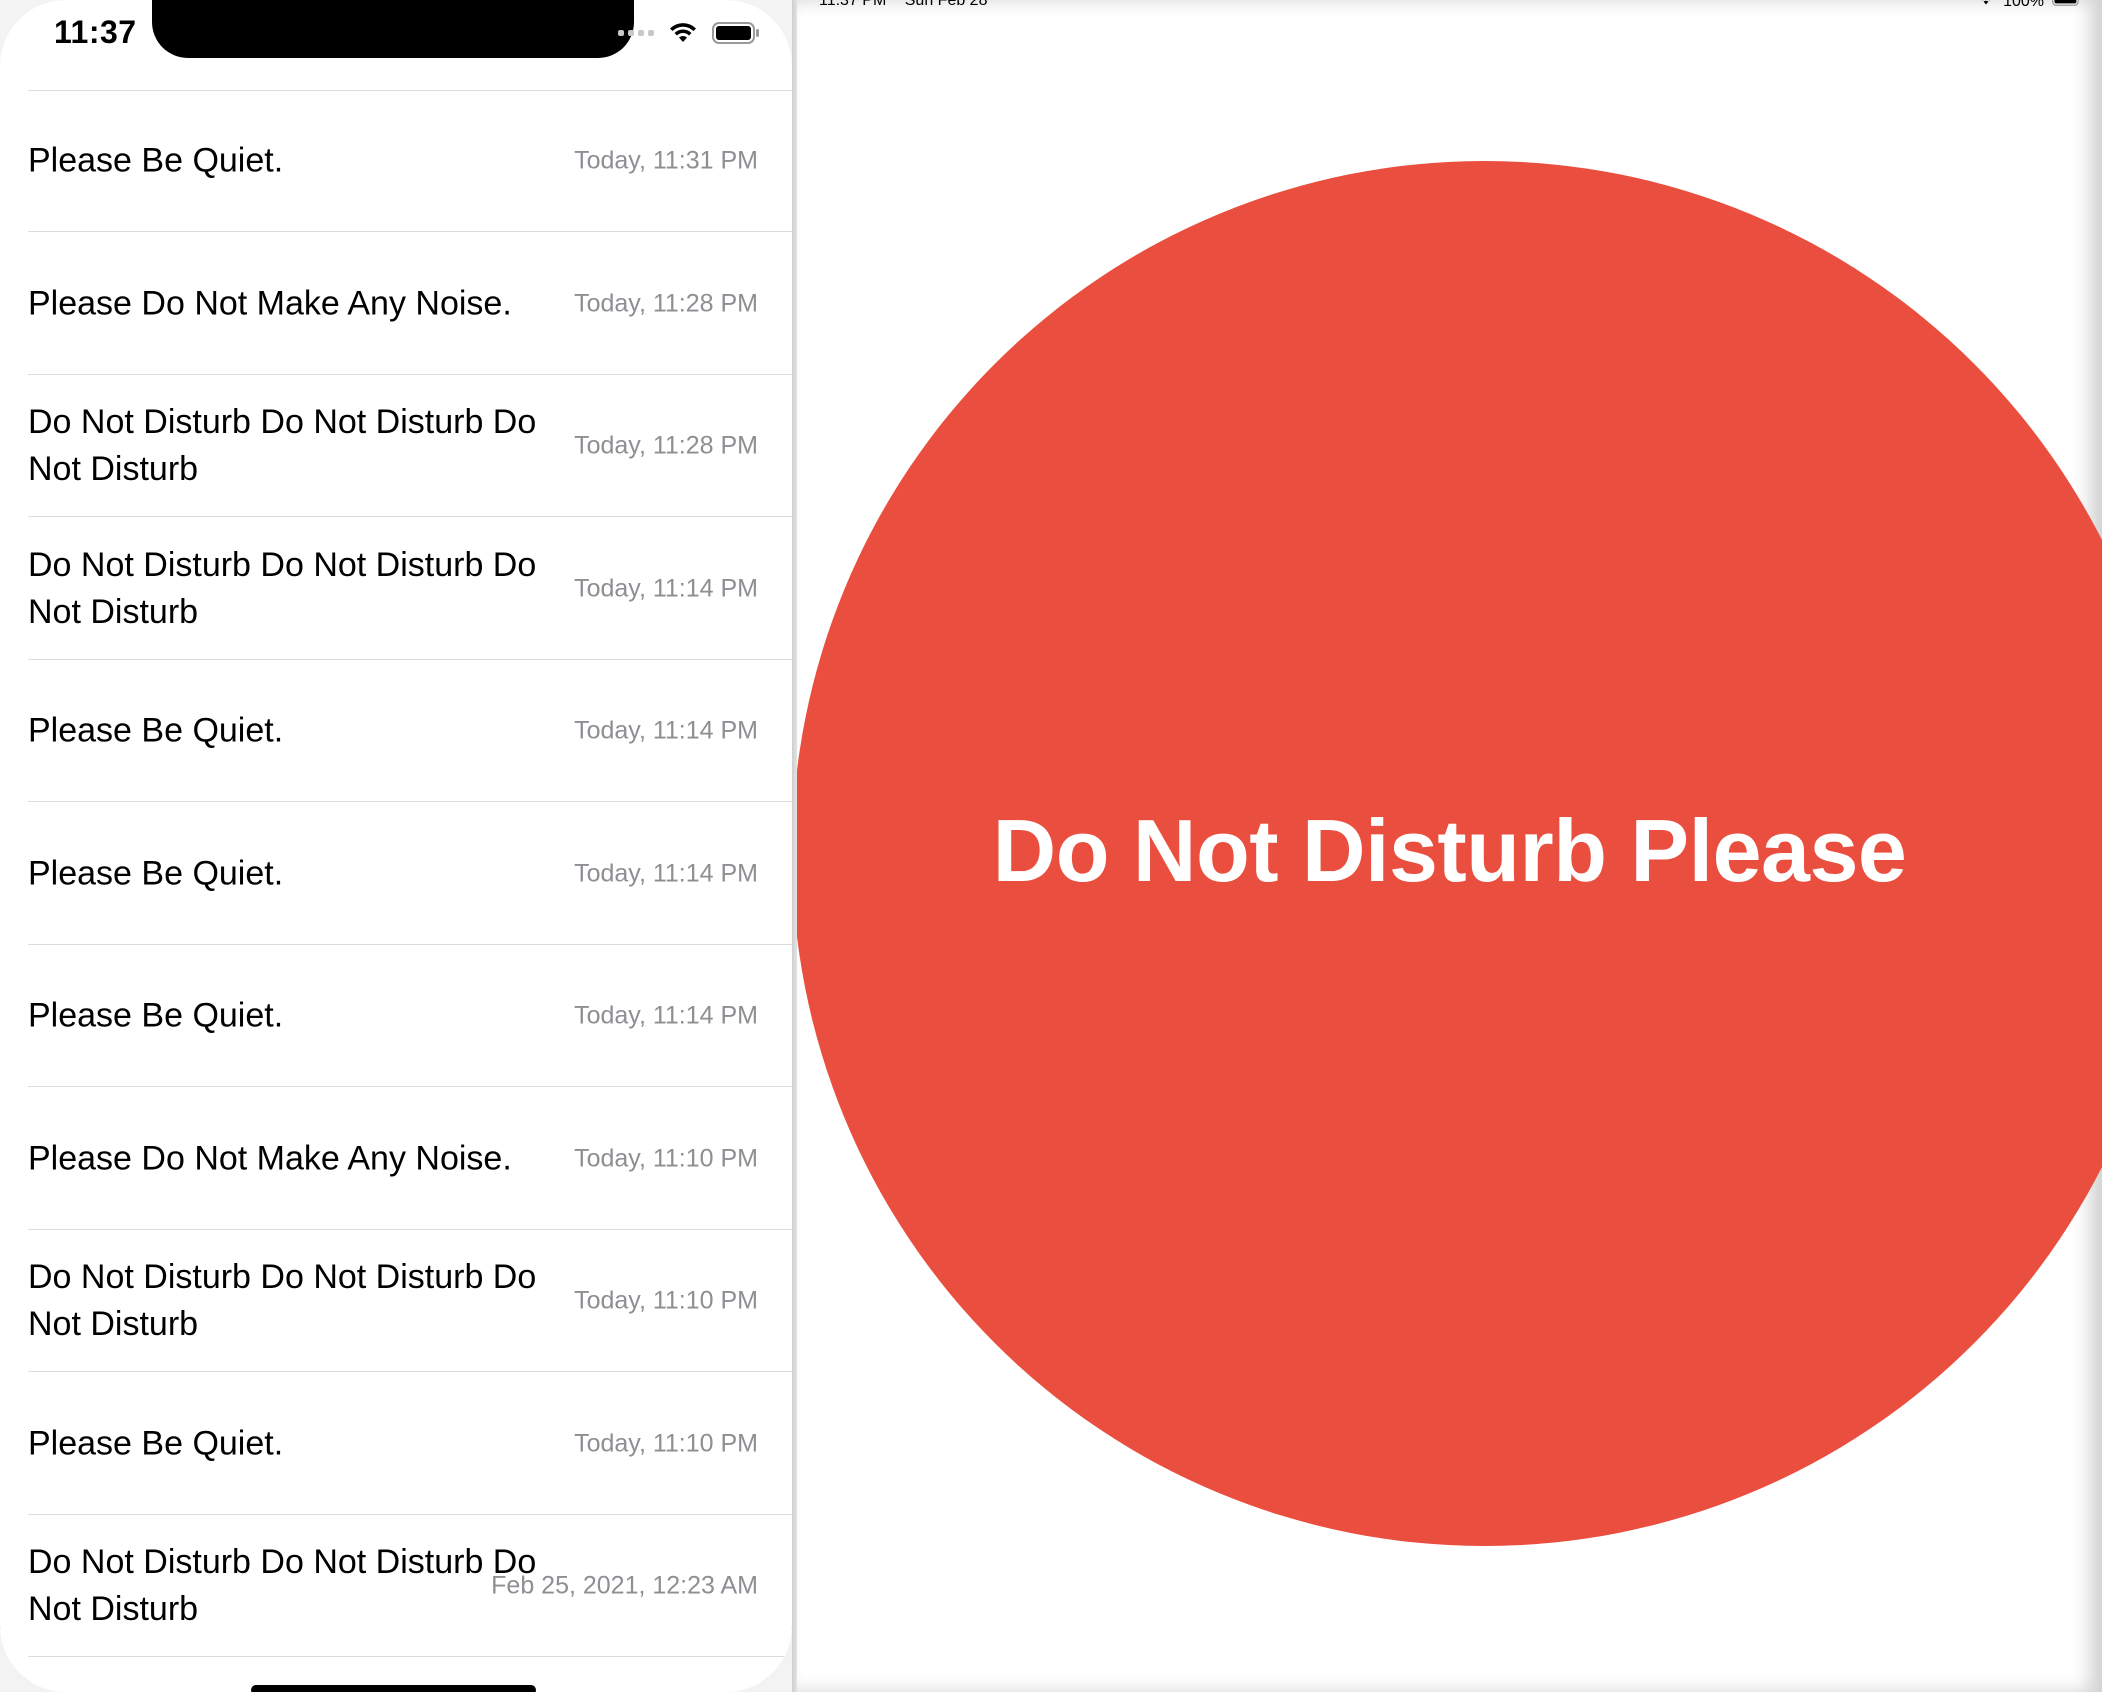 This screenshot has width=2102, height=1692. I want to click on row-divider, so click(410, 1656).